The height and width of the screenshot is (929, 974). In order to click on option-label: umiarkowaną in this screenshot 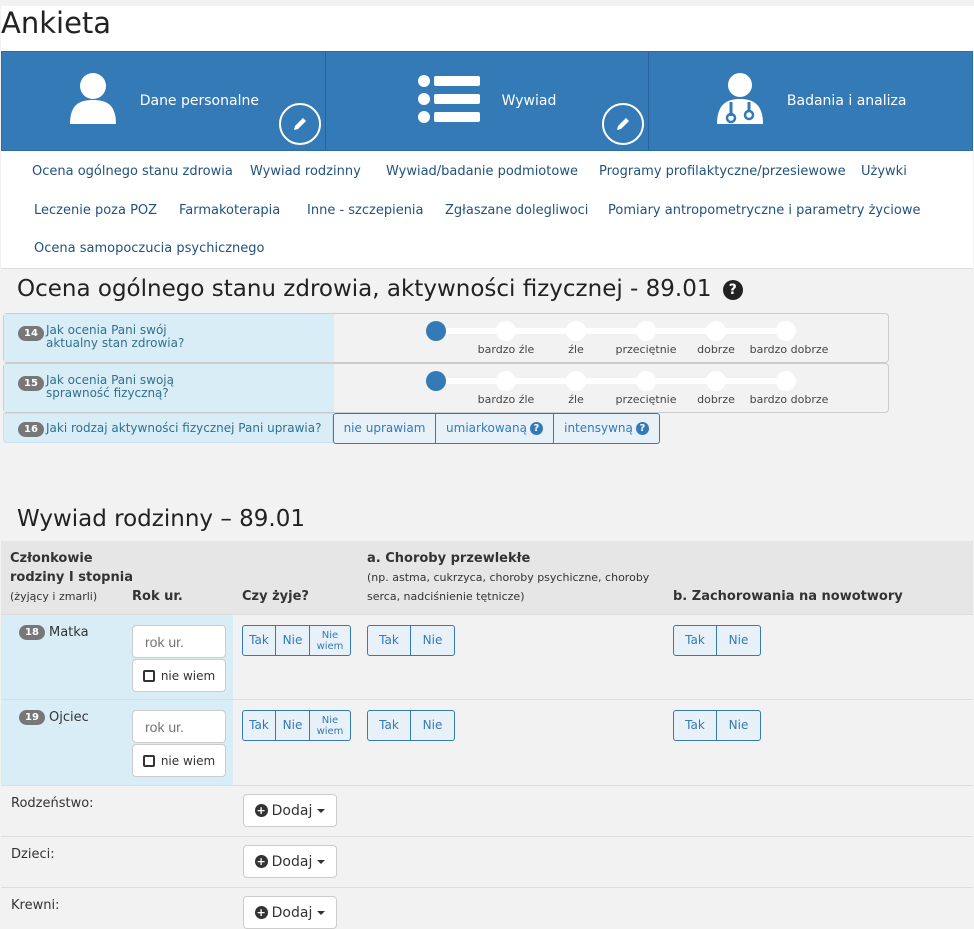, I will do `click(486, 428)`.